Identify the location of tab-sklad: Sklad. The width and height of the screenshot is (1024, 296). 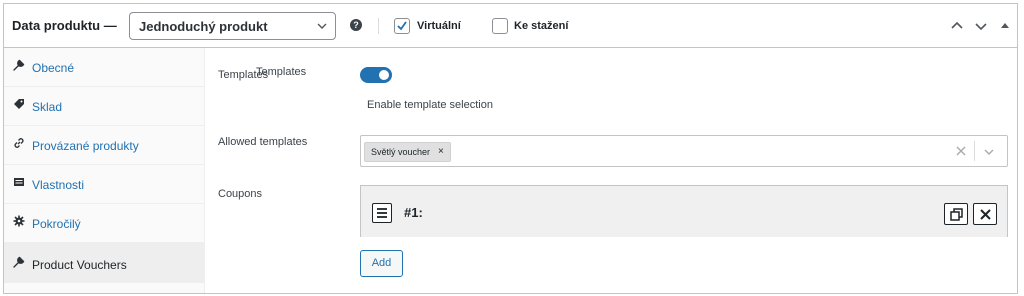
(104, 106).